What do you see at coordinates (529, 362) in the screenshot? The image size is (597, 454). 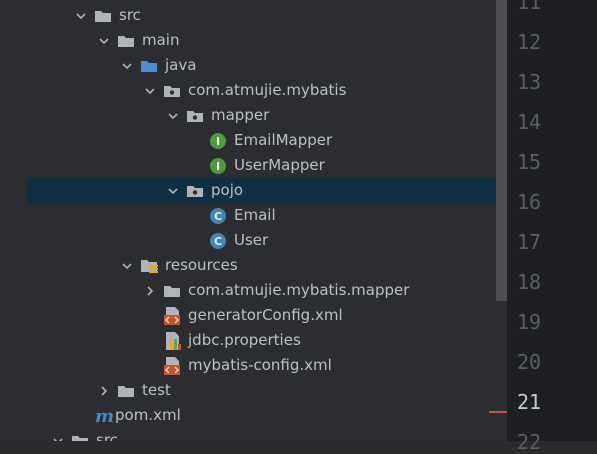 I see `line-number: 20` at bounding box center [529, 362].